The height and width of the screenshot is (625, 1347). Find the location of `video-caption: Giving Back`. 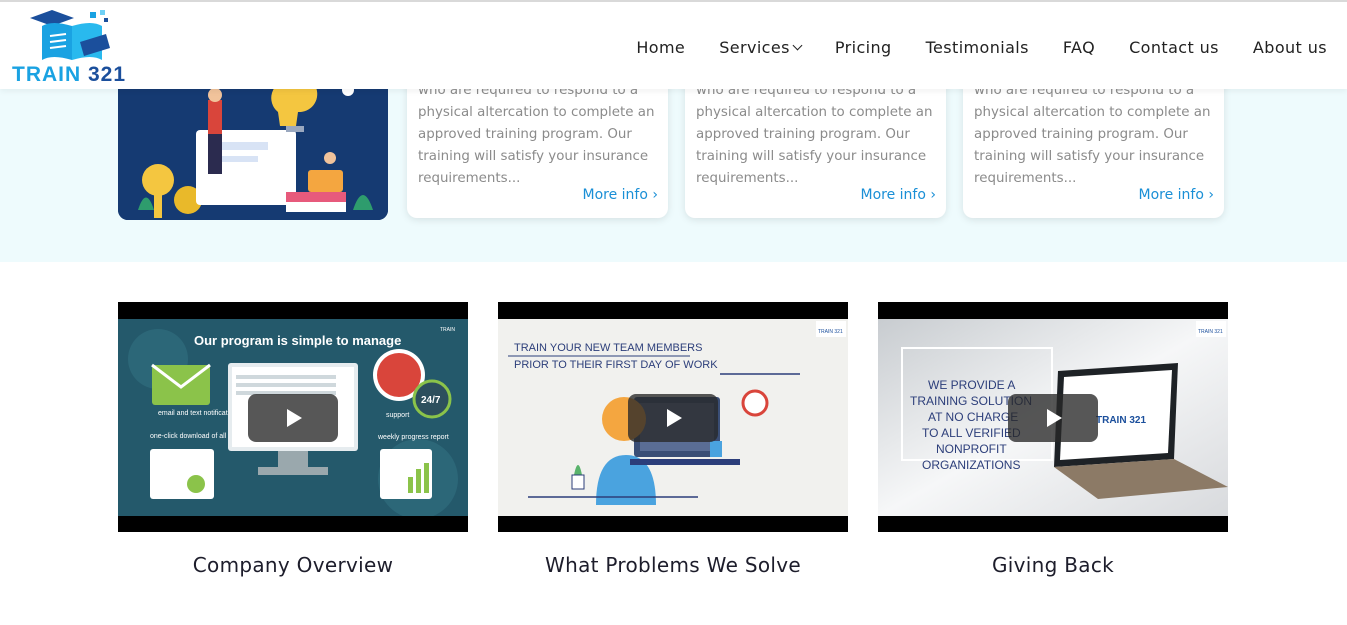

video-caption: Giving Back is located at coordinates (1053, 565).